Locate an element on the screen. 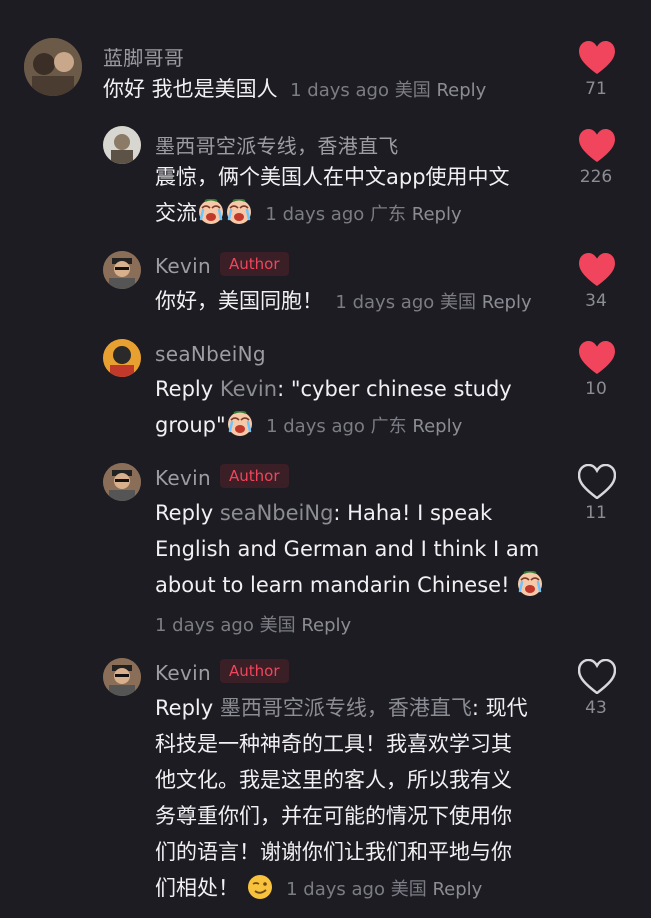  comment-text: 他文化。我是这里的客人，所以我有义 is located at coordinates (333, 780).